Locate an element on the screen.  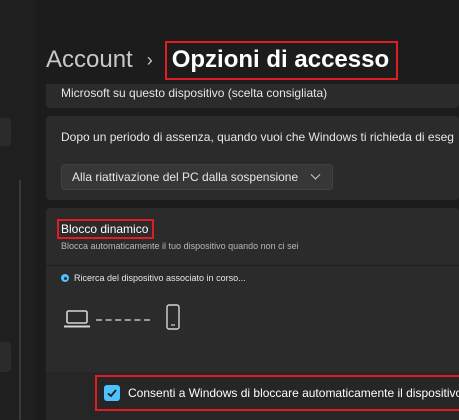
laptop-icon is located at coordinates (77, 319).